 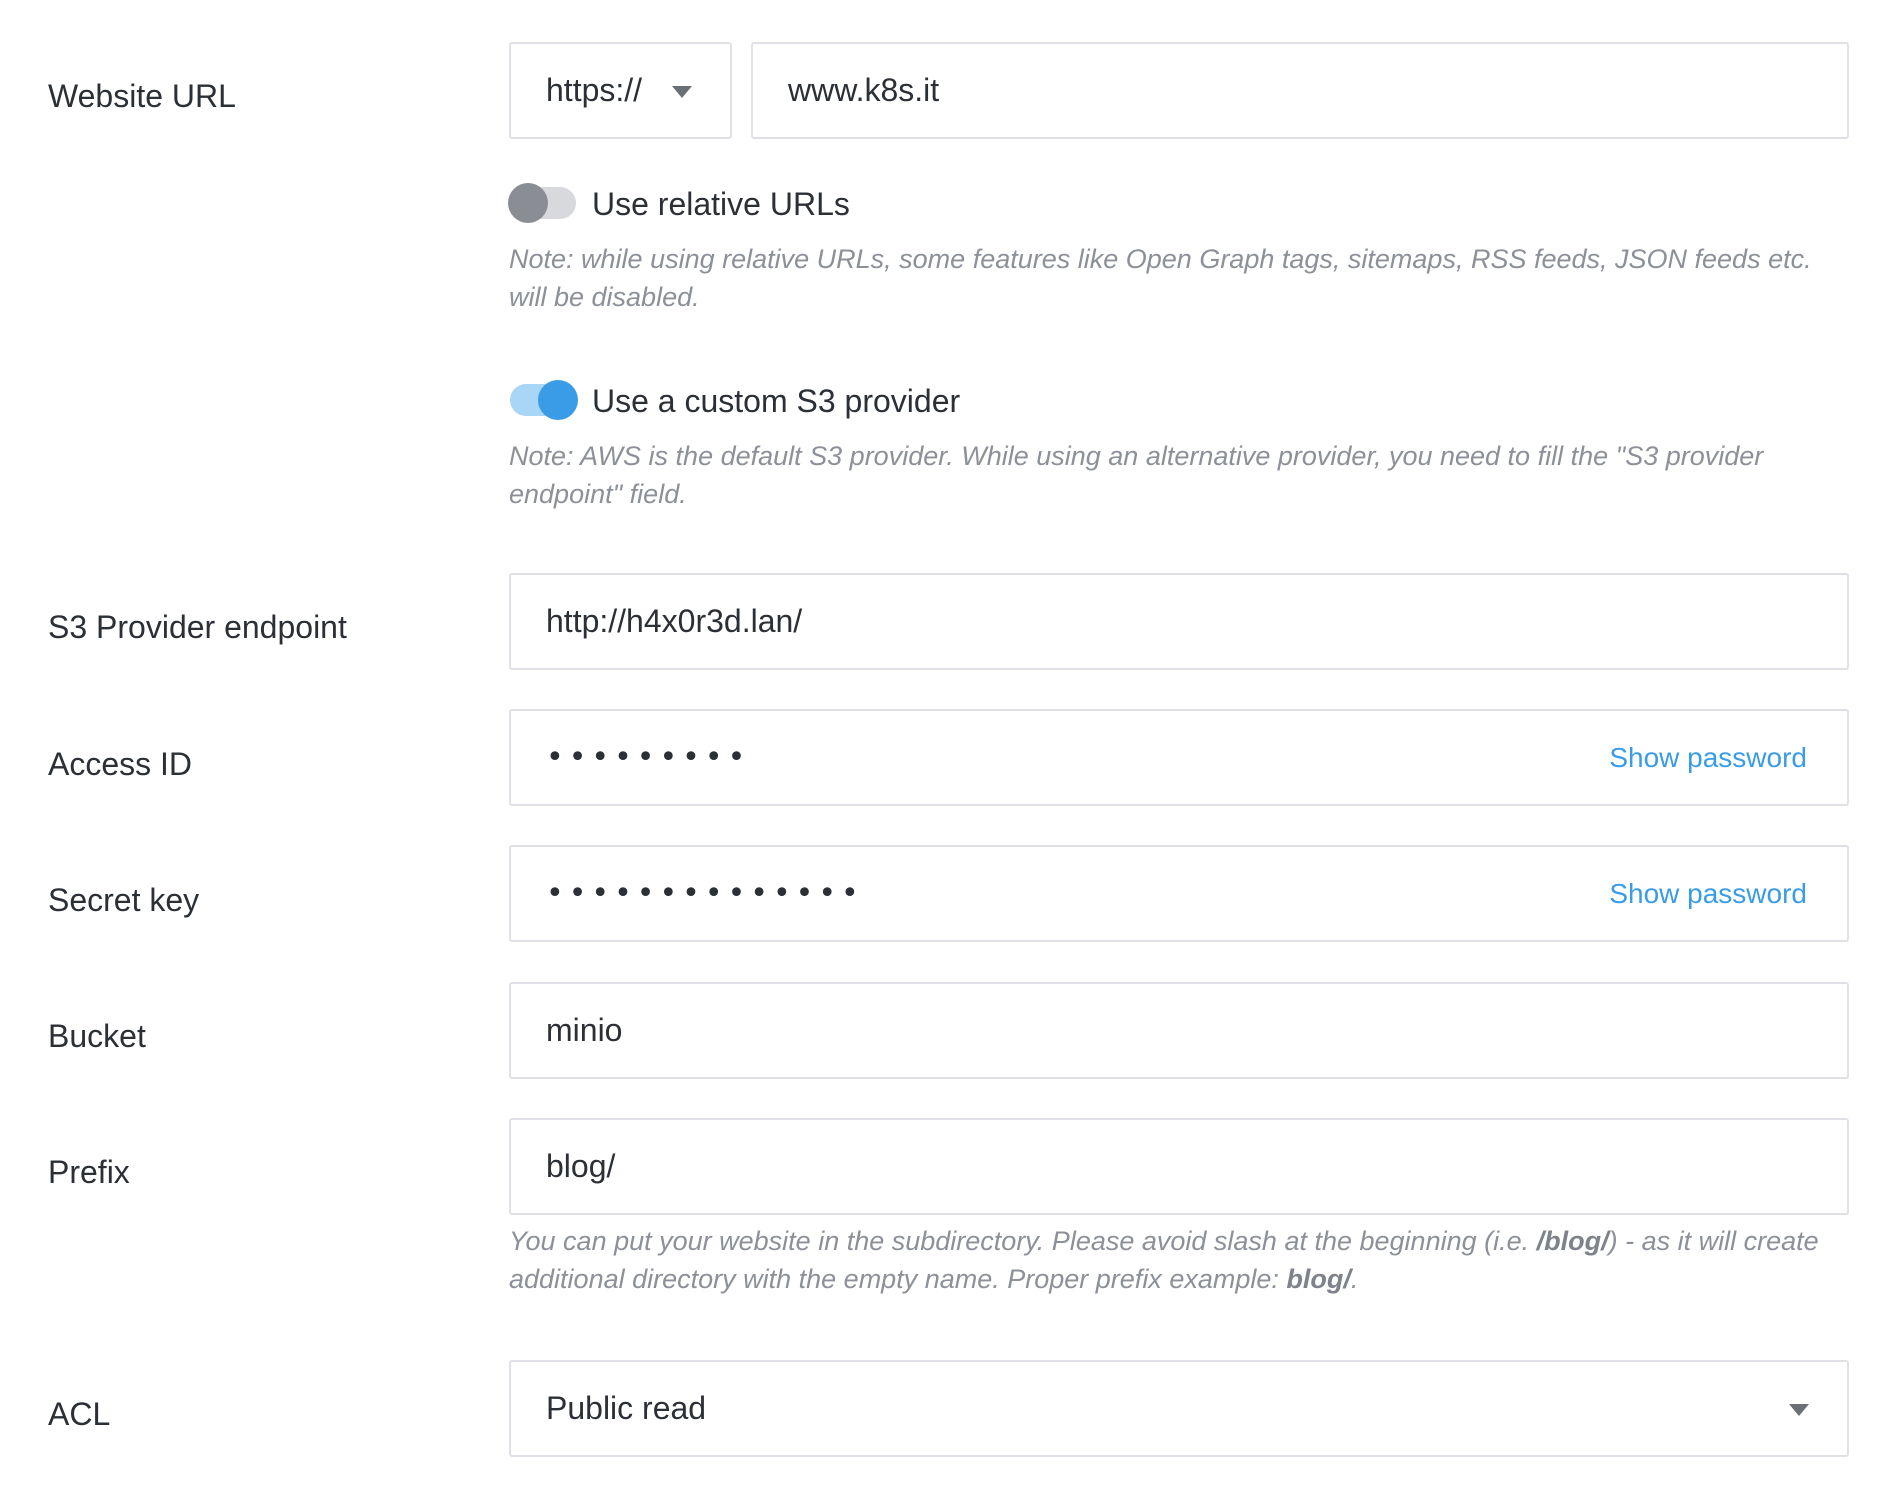 I want to click on relative-urls-toggle, so click(x=542, y=203).